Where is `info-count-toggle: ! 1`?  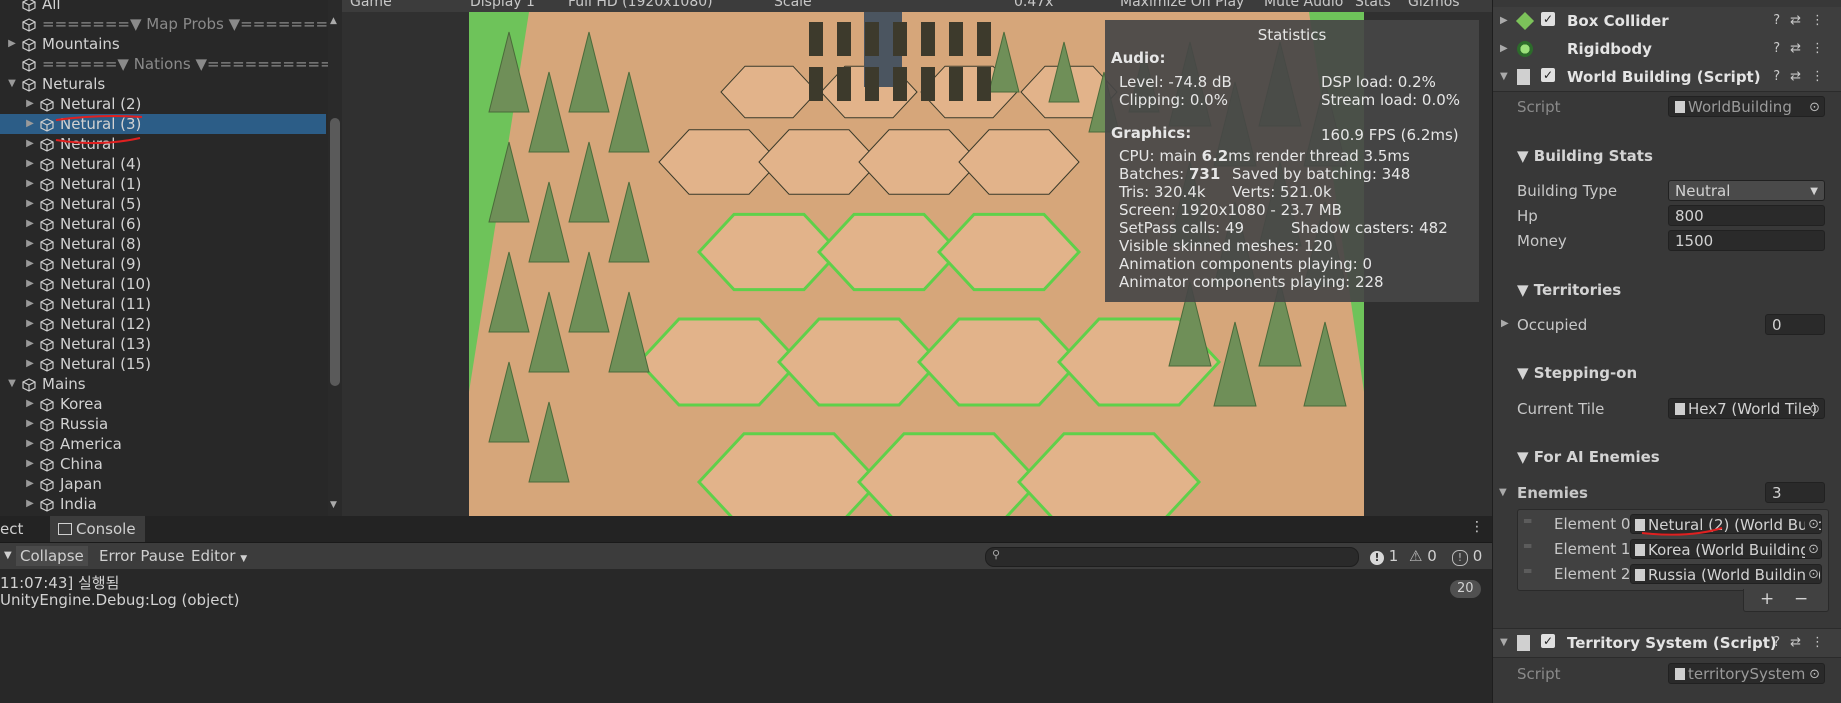 info-count-toggle: ! 1 is located at coordinates (1384, 556).